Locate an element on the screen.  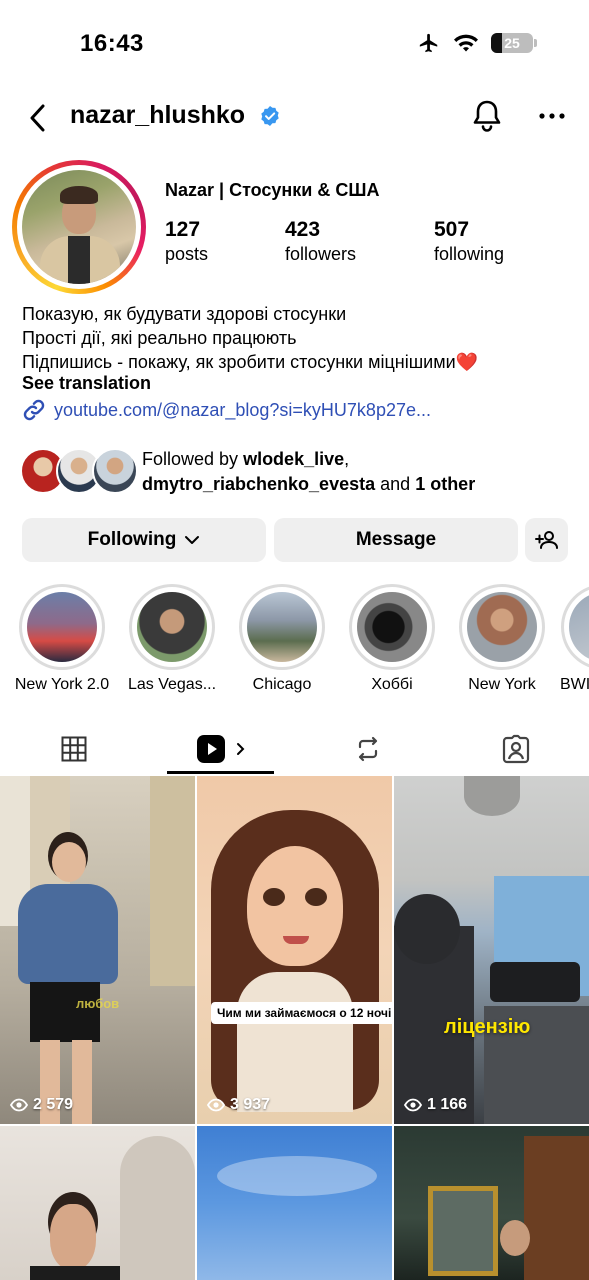
mutual-followers-avatars is located at coordinates (79, 472).